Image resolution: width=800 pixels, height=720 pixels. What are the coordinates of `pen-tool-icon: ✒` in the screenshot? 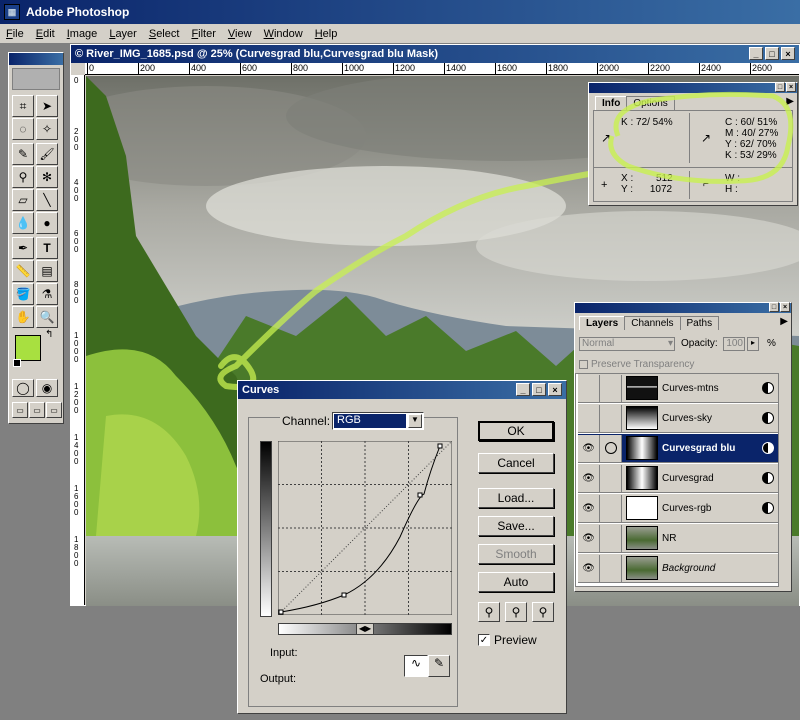 It's located at (23, 248).